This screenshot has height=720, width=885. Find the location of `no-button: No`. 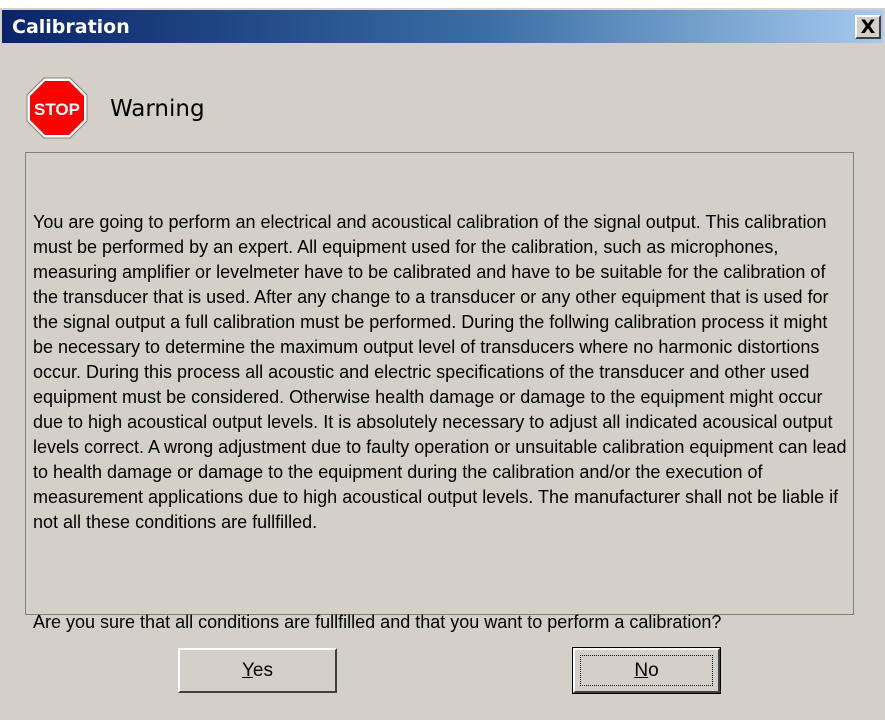

no-button: No is located at coordinates (646, 670).